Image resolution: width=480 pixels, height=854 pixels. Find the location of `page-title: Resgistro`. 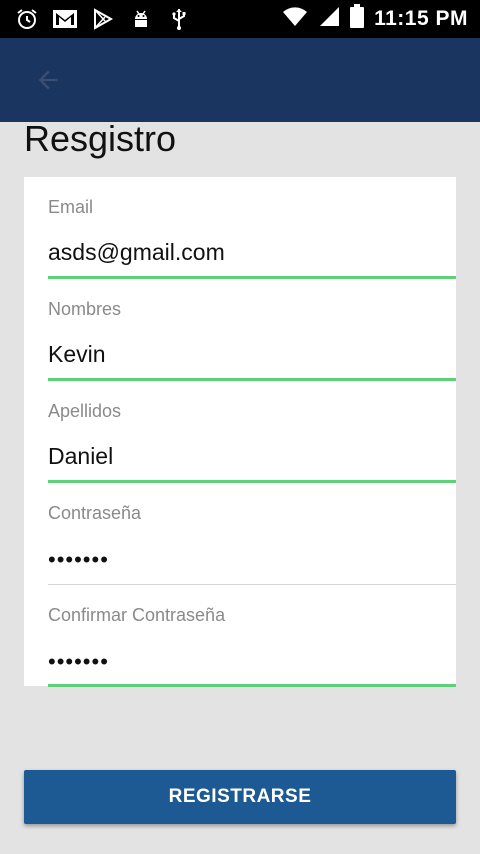

page-title: Resgistro is located at coordinates (100, 138).